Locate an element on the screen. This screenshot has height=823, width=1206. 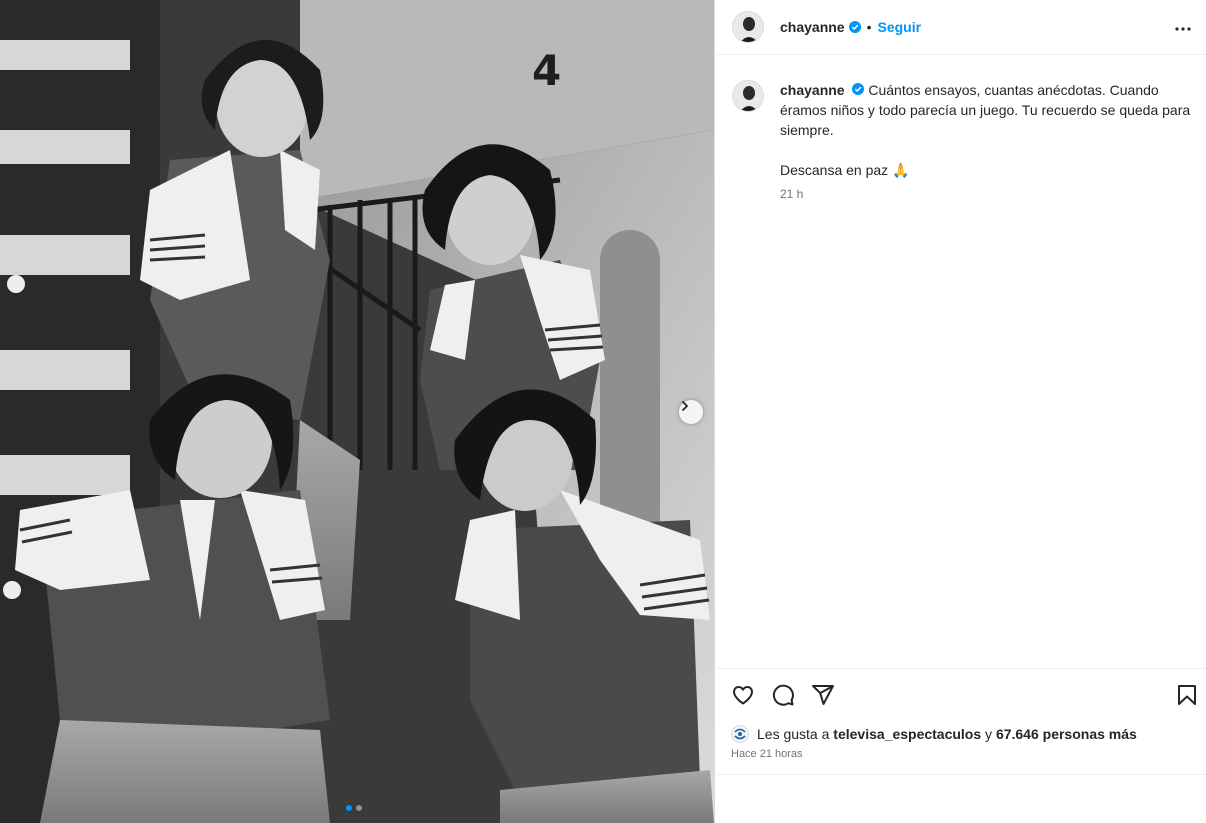
heart-icon is located at coordinates (743, 695).